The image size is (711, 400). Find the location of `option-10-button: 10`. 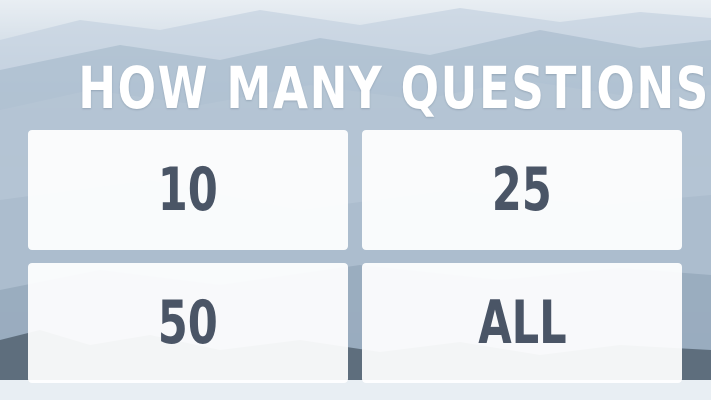

option-10-button: 10 is located at coordinates (188, 190).